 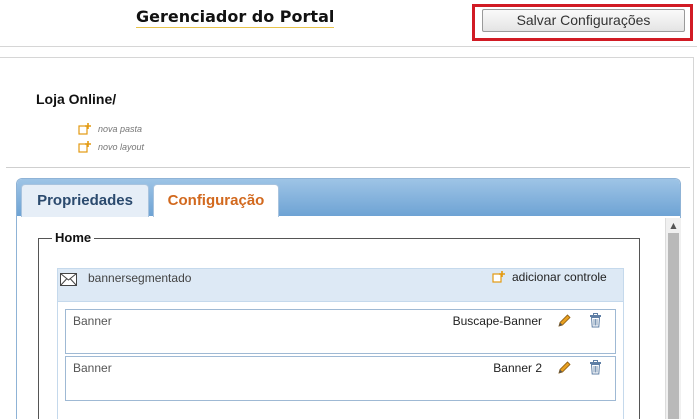 I want to click on add-folder-icon, so click(x=84, y=129).